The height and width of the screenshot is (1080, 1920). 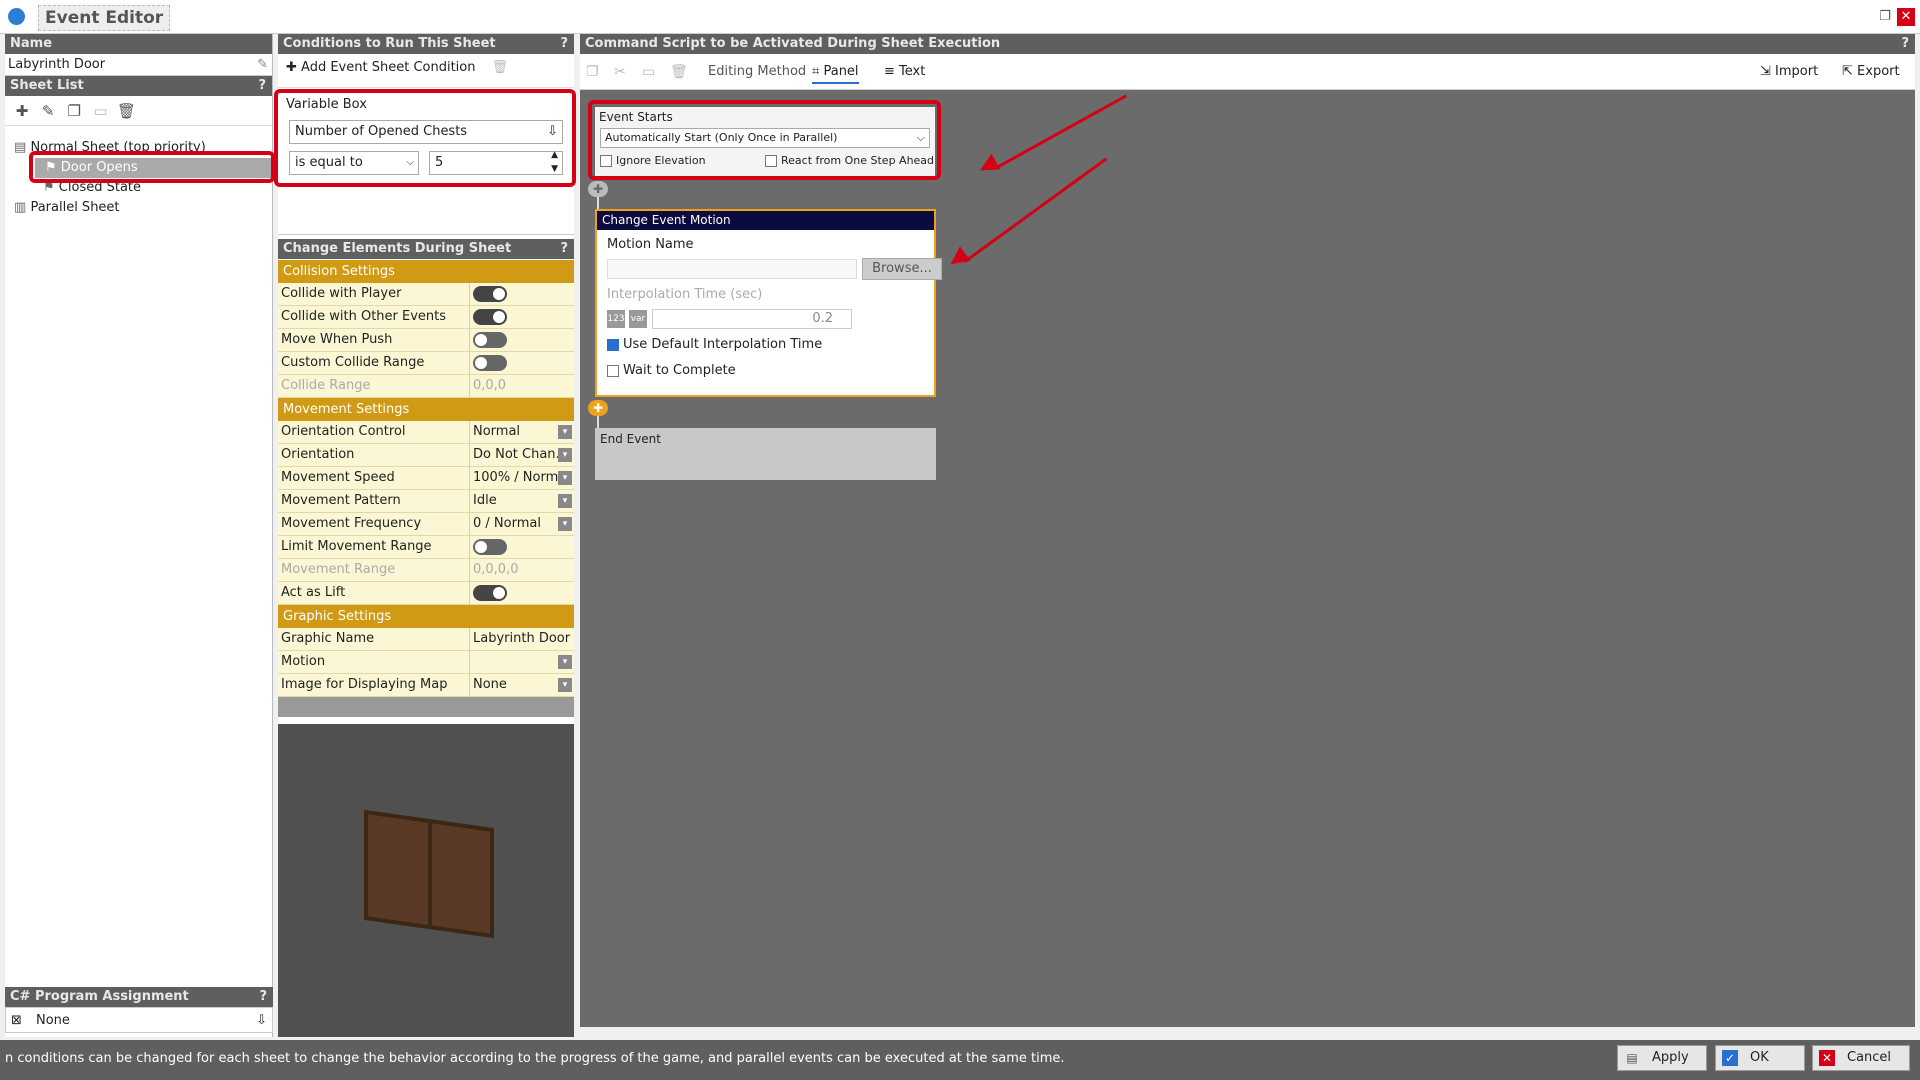 I want to click on sheet-toolbar: ✚ ✎ ❐ ▭ 🗑, so click(x=138, y=111).